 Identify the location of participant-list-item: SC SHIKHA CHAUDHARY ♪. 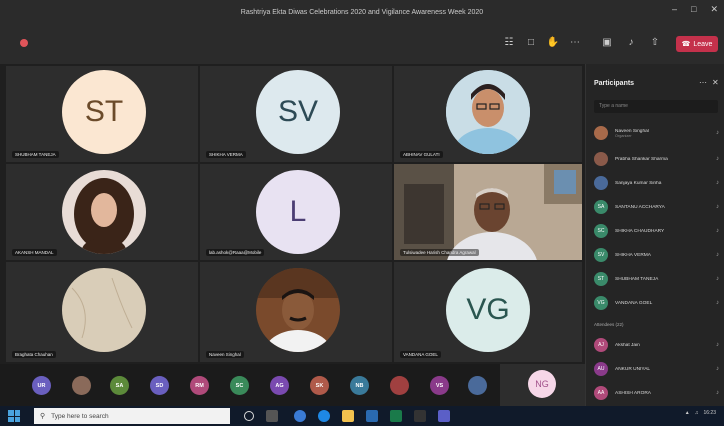
(656, 231).